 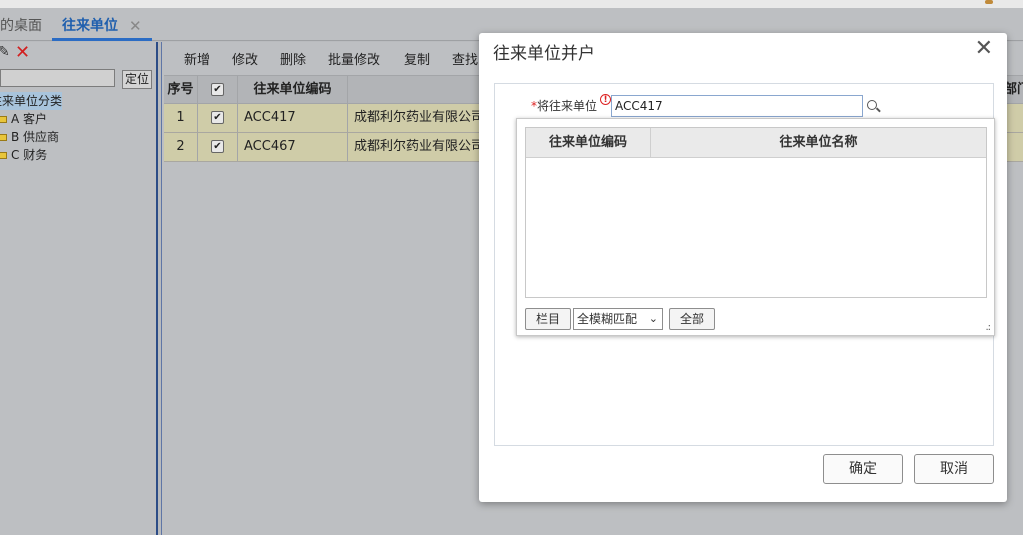 What do you see at coordinates (756, 143) in the screenshot?
I see `lookup-header: 往来单位编码 往来单位名称` at bounding box center [756, 143].